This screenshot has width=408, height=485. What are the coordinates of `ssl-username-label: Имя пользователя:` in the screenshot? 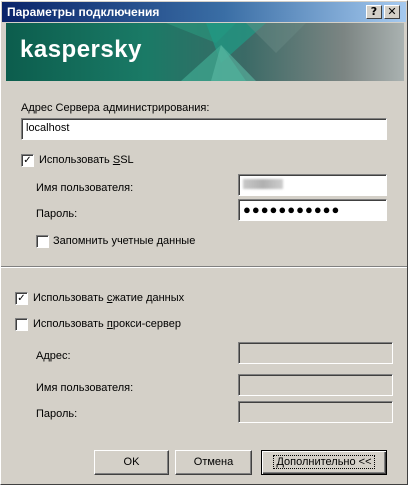 It's located at (85, 188).